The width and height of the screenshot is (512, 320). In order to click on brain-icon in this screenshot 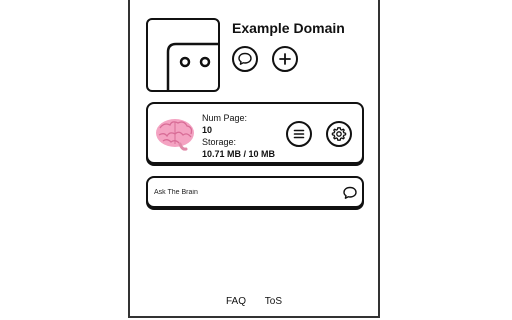, I will do `click(175, 135)`.